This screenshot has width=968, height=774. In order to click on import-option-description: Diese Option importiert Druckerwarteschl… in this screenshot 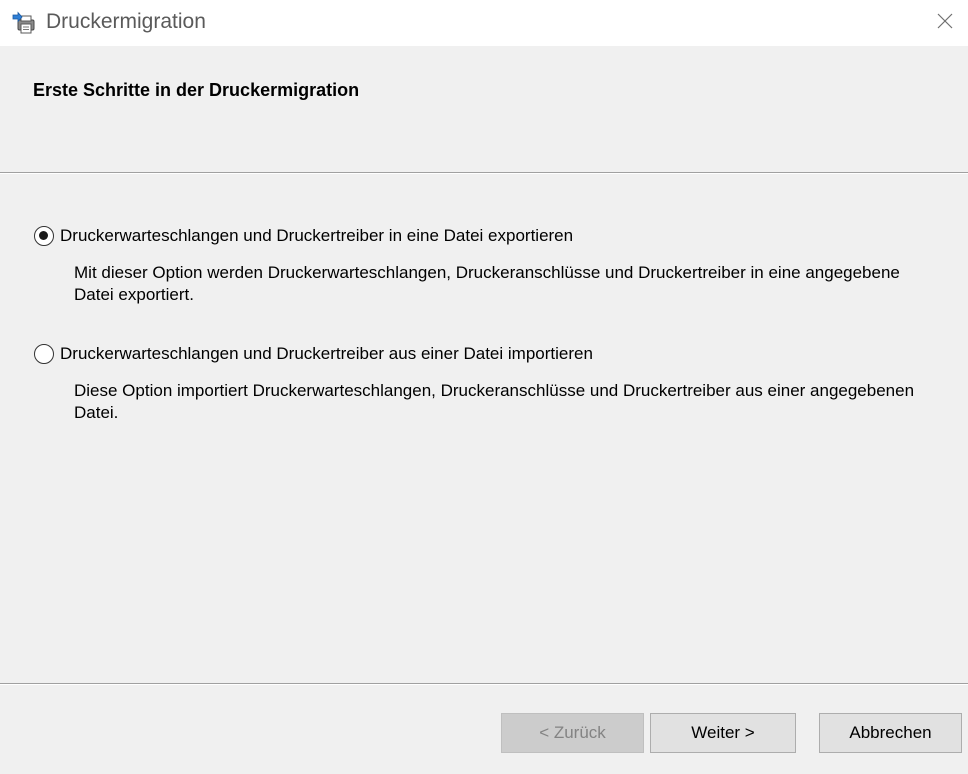, I will do `click(494, 401)`.